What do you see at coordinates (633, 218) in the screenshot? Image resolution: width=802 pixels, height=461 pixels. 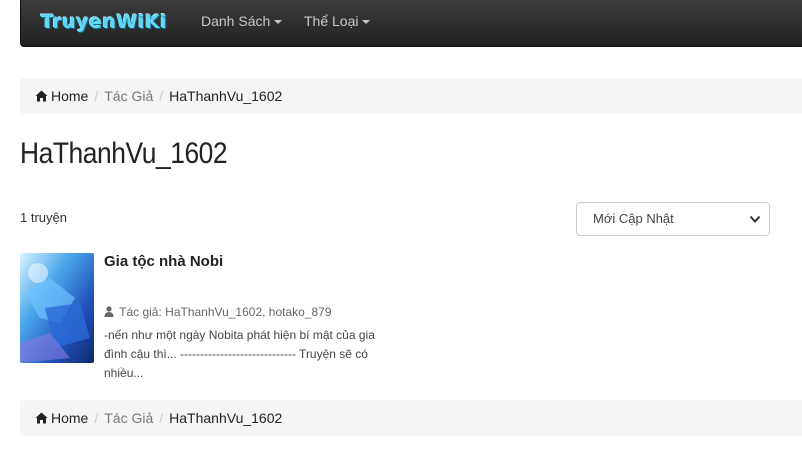 I see `sort-selected-value: Mới Cập Nhật` at bounding box center [633, 218].